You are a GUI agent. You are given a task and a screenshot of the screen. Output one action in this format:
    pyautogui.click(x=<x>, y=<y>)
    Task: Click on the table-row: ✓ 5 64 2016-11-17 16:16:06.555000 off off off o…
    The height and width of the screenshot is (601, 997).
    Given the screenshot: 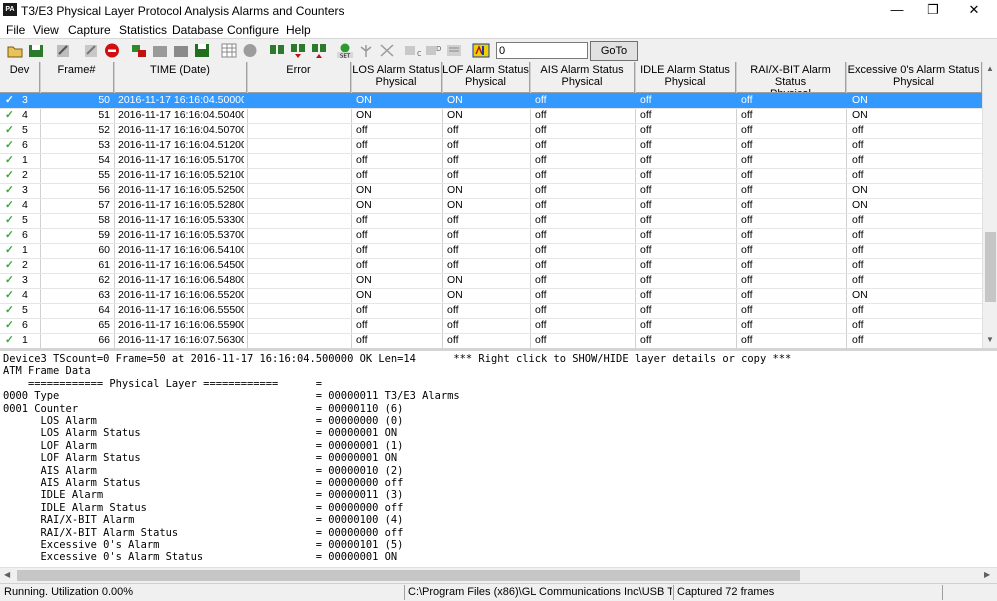 What is the action you would take?
    pyautogui.click(x=491, y=311)
    